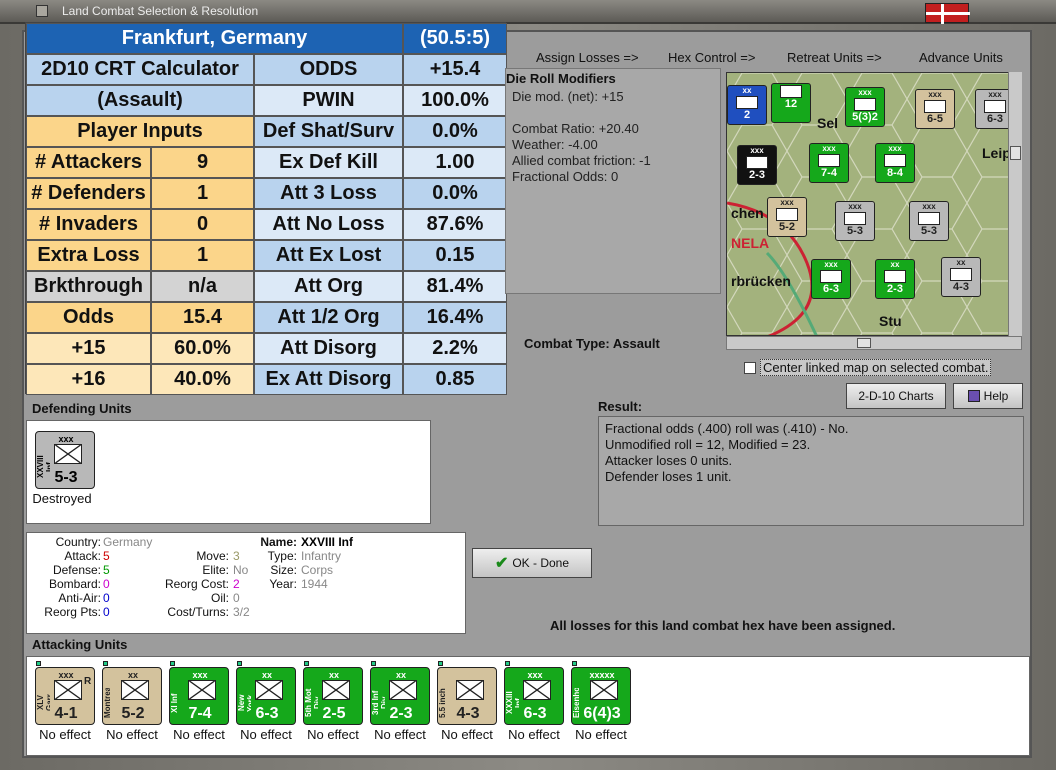 The image size is (1056, 770). Describe the element at coordinates (65, 696) in the screenshot. I see `attacking-unit-counter: xxx XLV Garr R 4-1` at that location.